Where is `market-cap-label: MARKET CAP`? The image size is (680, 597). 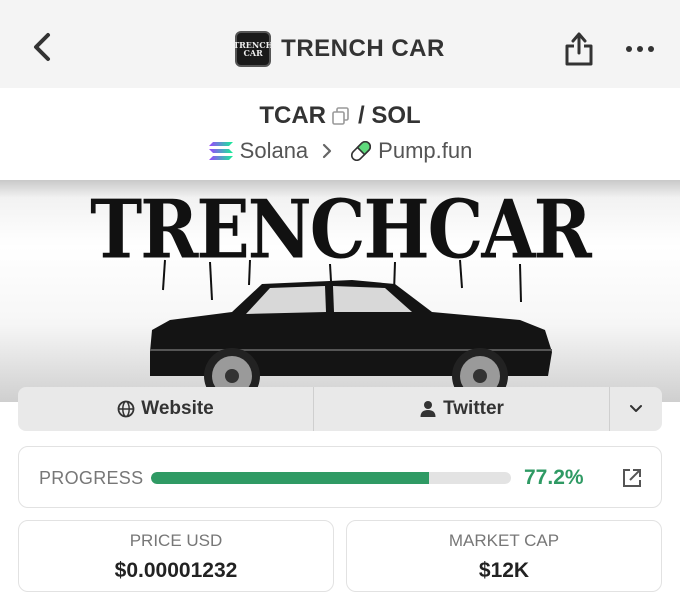 market-cap-label: MARKET CAP is located at coordinates (504, 540).